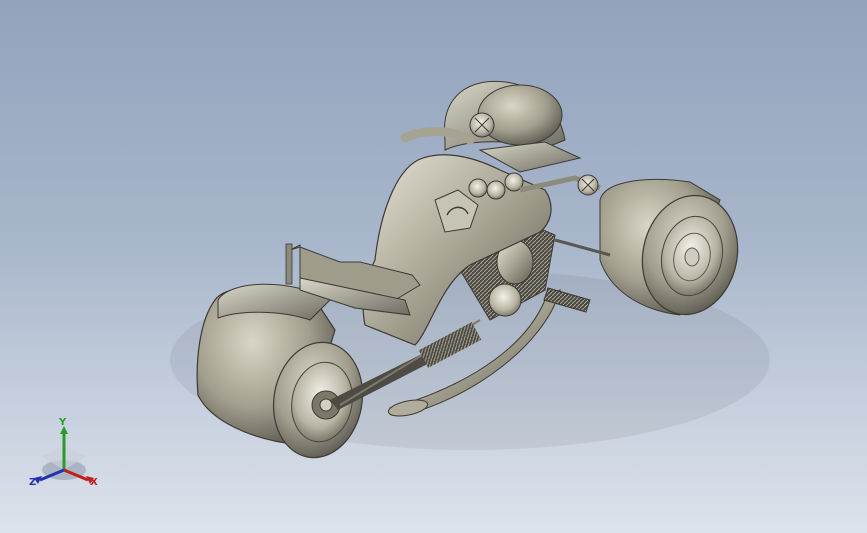 This screenshot has height=533, width=867. What do you see at coordinates (94, 482) in the screenshot?
I see `x-axis-label: X` at bounding box center [94, 482].